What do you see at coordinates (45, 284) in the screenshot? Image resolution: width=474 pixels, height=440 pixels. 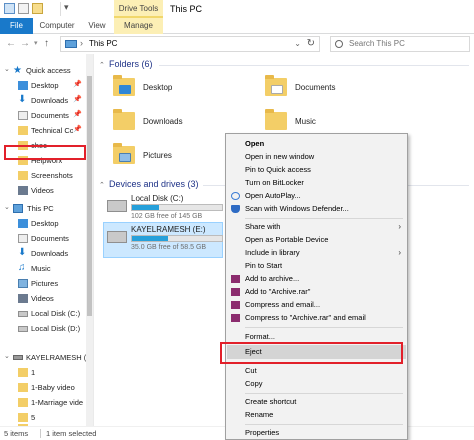 I see `nav-item-pc-pictures: Pictures` at bounding box center [45, 284].